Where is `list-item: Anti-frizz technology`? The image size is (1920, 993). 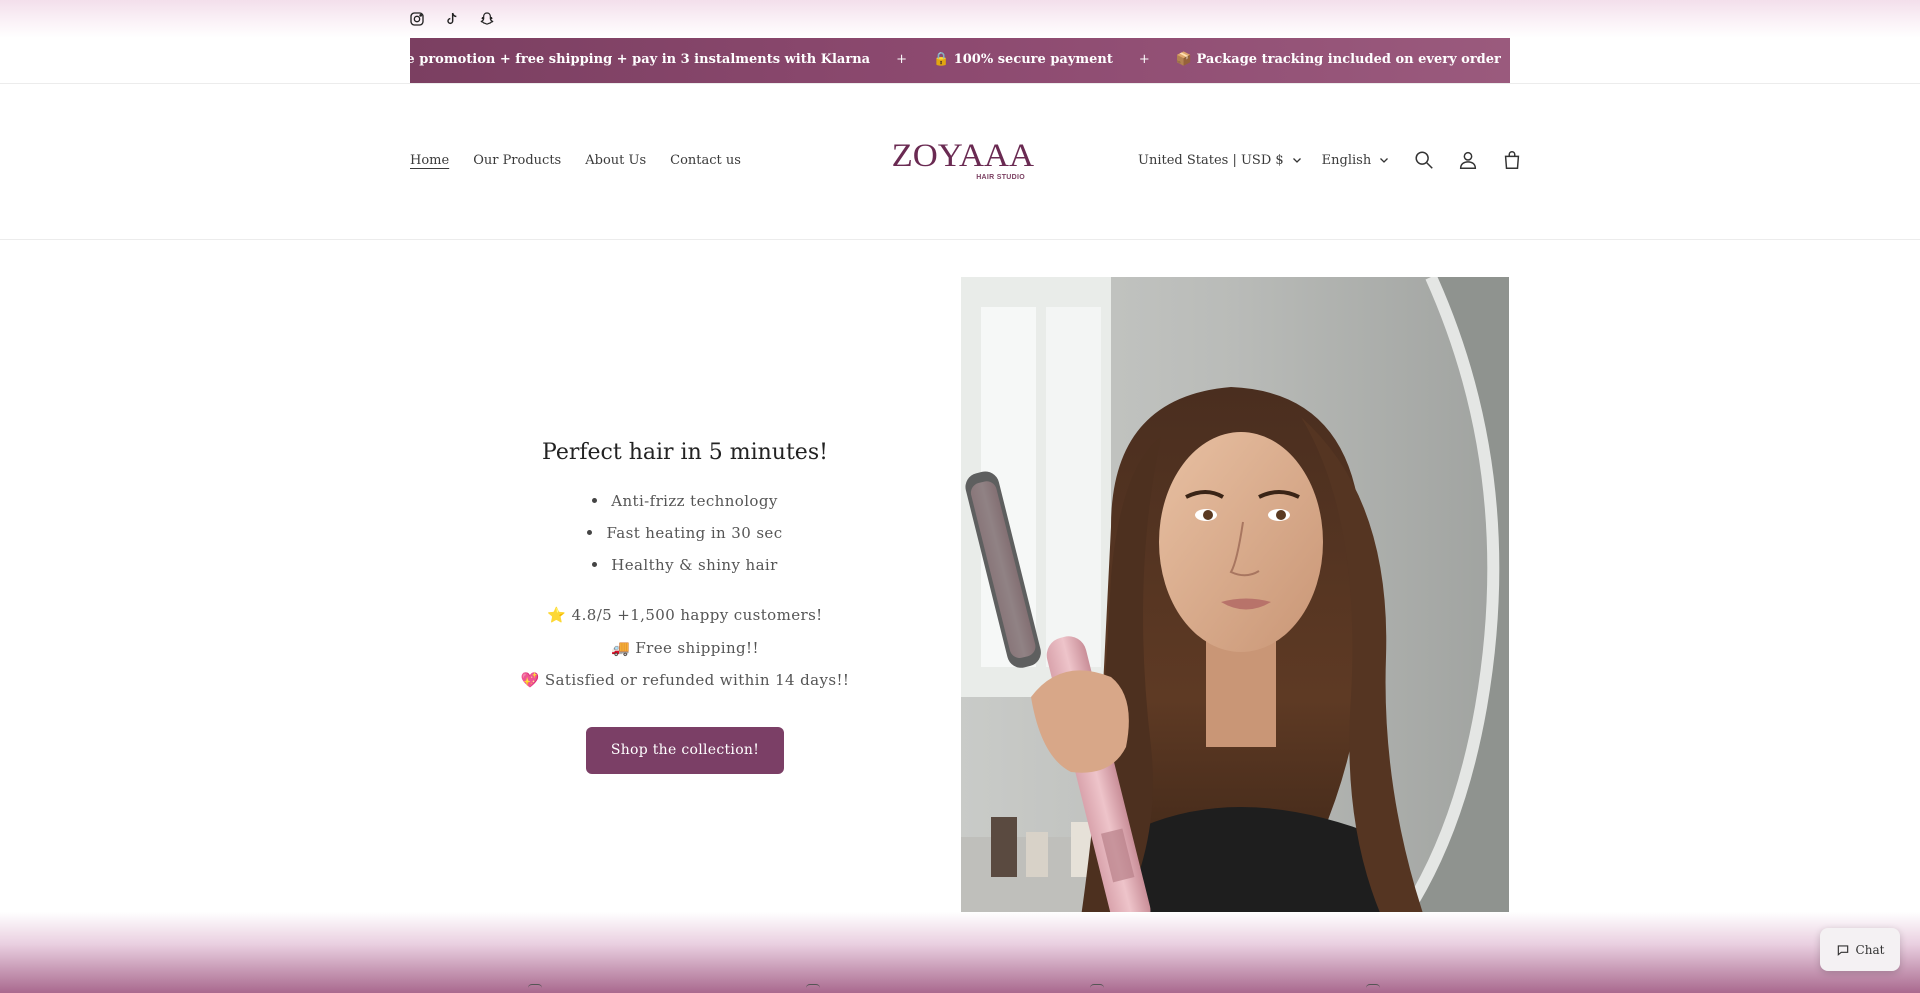 list-item: Anti-frizz technology is located at coordinates (685, 501).